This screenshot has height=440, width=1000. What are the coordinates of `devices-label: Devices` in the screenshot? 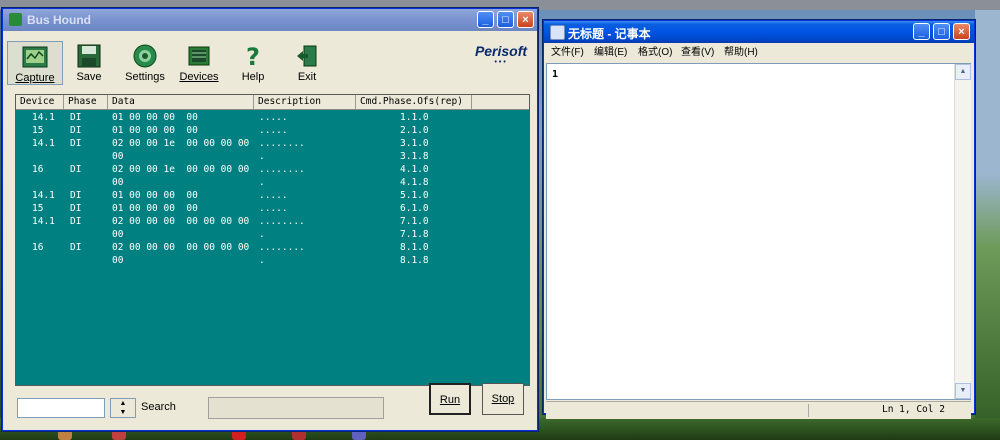 It's located at (199, 77).